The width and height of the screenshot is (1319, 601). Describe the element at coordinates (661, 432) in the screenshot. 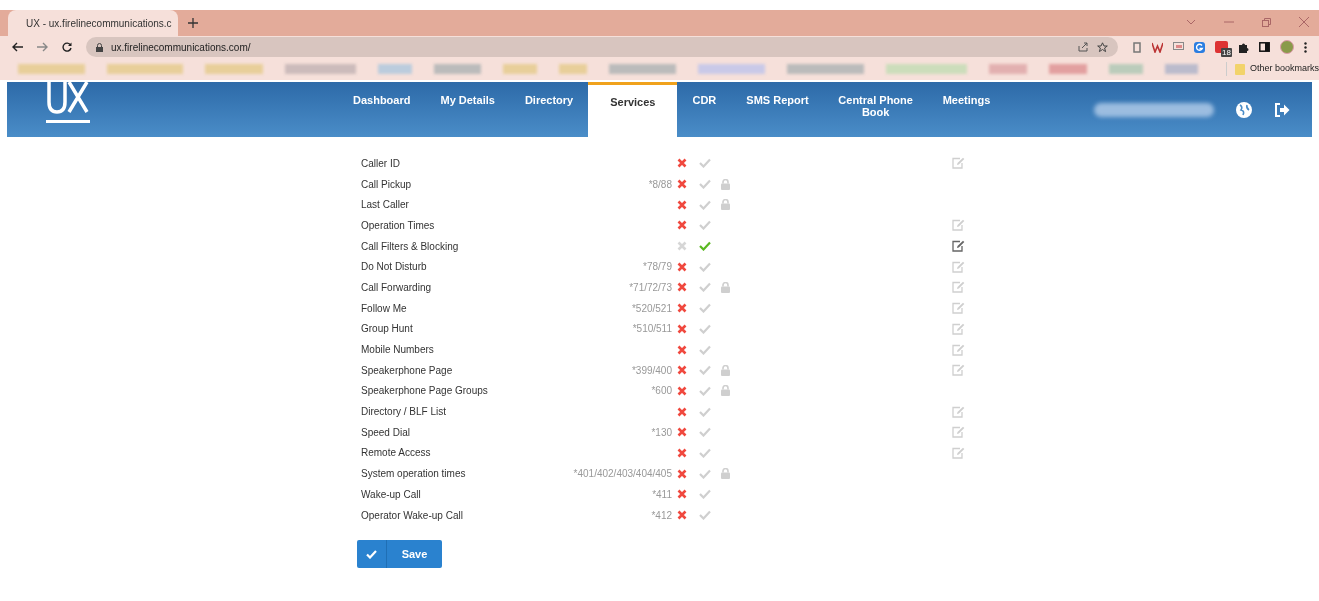

I see `feature-code: *130` at that location.